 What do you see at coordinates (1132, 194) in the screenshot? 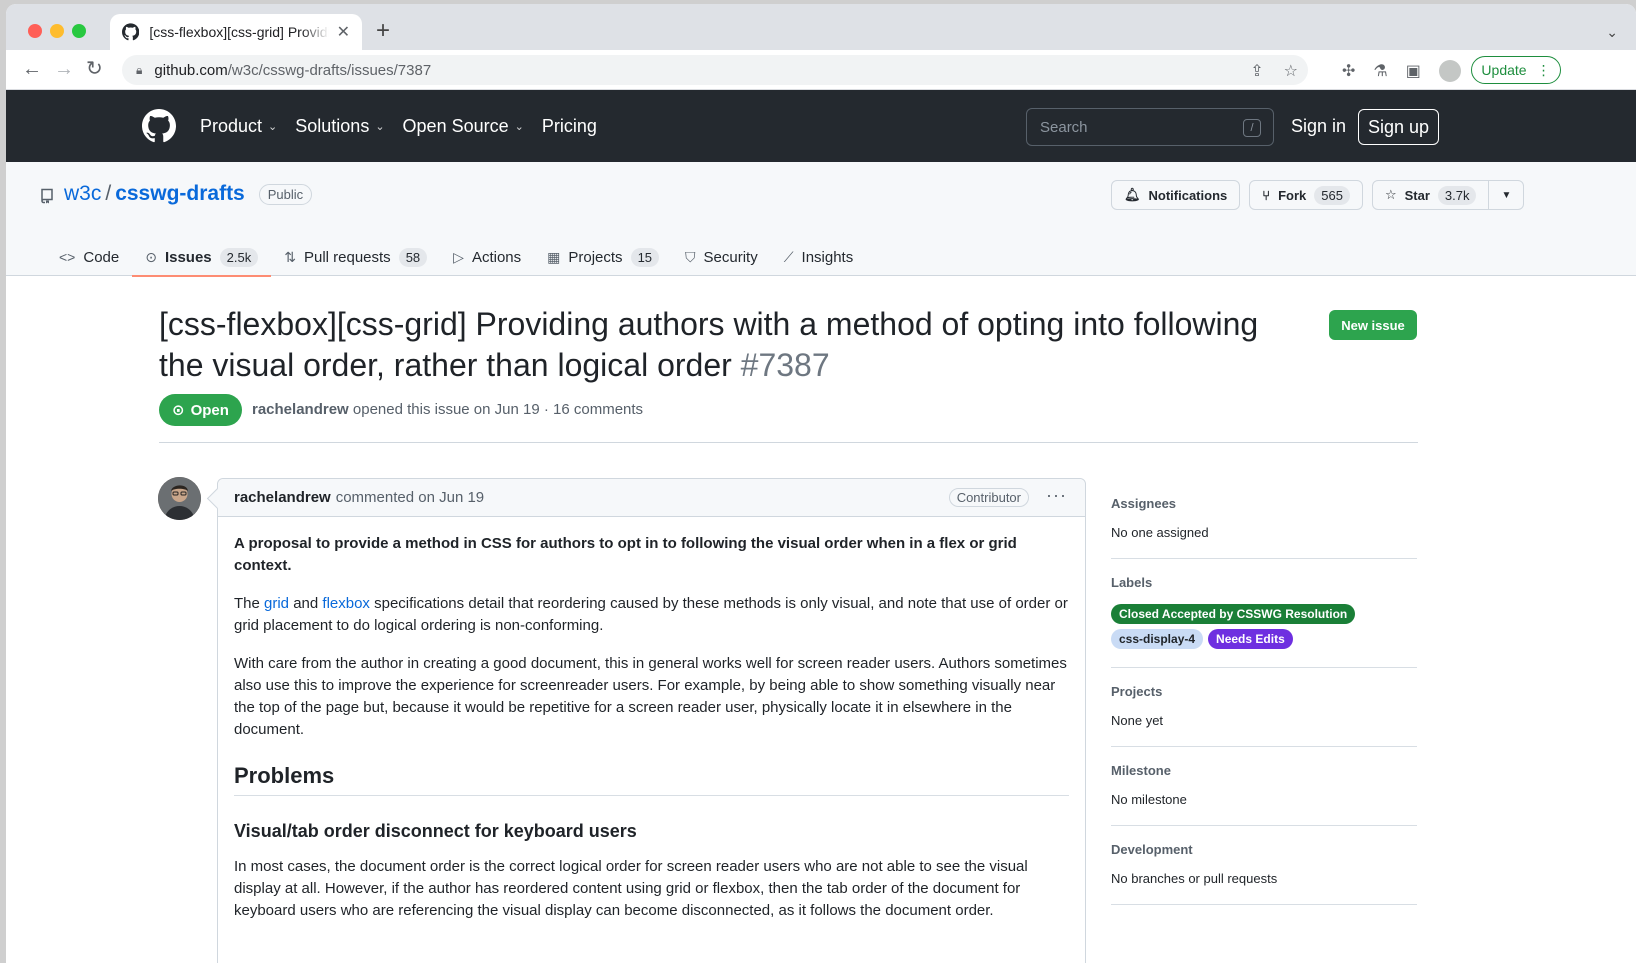
I see `bell-icon: 🔔︎` at bounding box center [1132, 194].